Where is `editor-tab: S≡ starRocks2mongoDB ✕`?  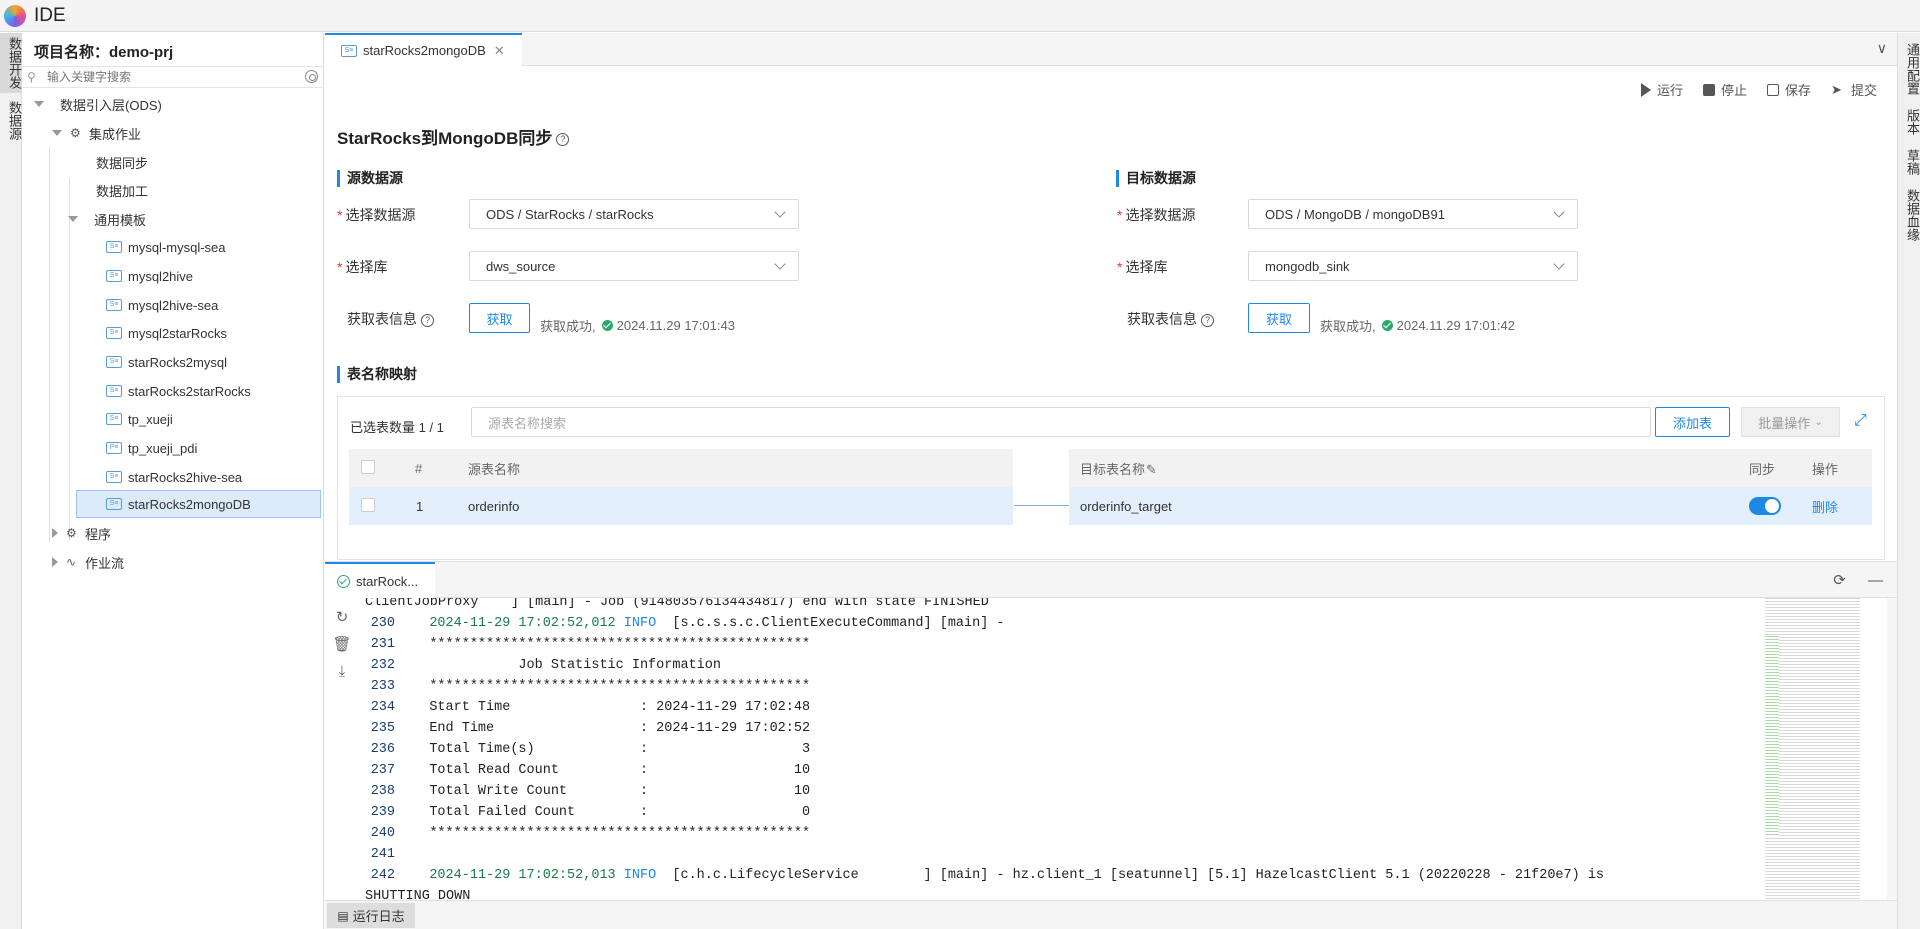 editor-tab: S≡ starRocks2mongoDB ✕ is located at coordinates (423, 49).